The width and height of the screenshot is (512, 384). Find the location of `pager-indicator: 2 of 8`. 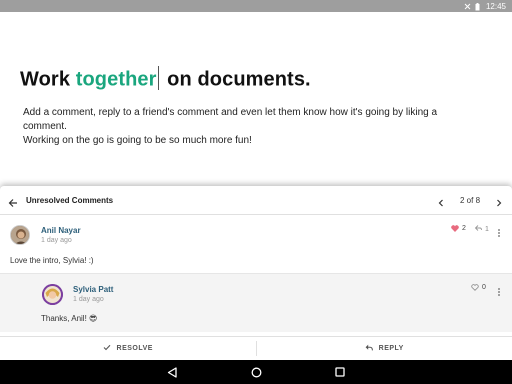

pager-indicator: 2 of 8 is located at coordinates (470, 200).